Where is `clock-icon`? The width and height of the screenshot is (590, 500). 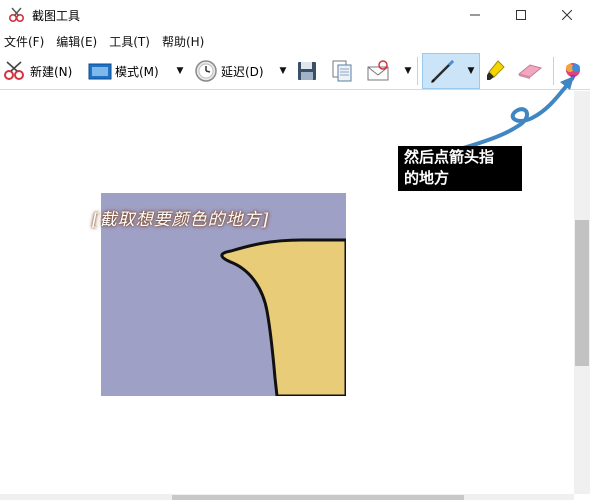 clock-icon is located at coordinates (206, 71).